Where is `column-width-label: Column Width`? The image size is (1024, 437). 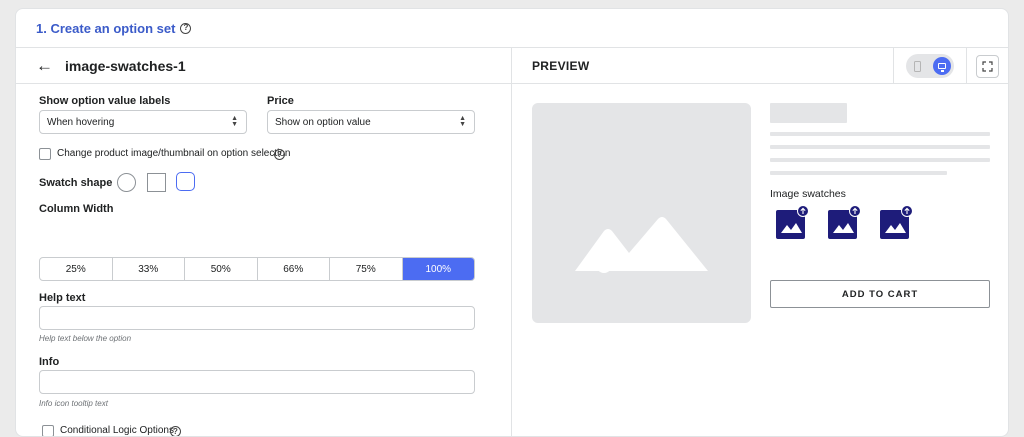 column-width-label: Column Width is located at coordinates (76, 209).